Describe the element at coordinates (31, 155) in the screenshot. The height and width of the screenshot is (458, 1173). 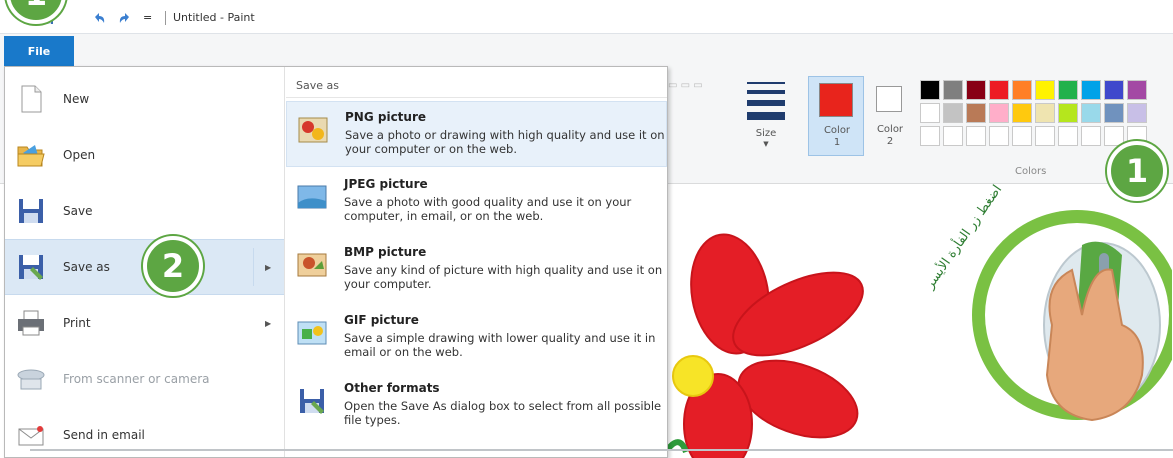
I see `open-folder-icon` at that location.